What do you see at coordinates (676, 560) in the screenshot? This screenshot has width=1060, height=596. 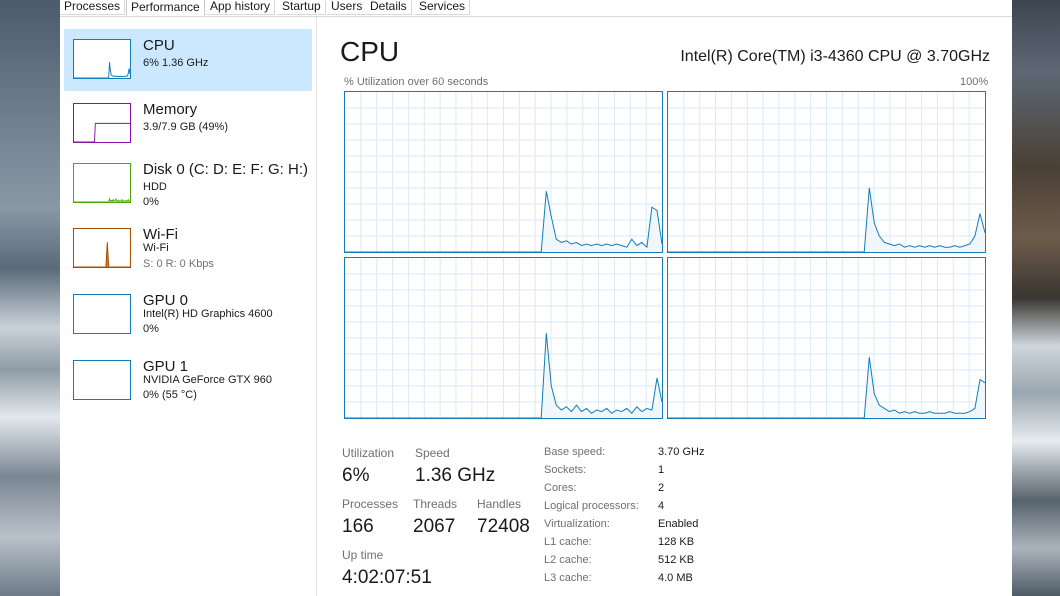 I see `spec-value: 512 KB` at bounding box center [676, 560].